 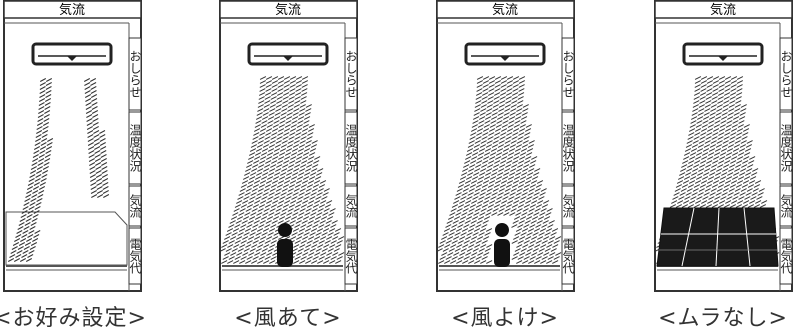 What do you see at coordinates (723, 318) in the screenshot?
I see `mode-caption-even: <ムラなし>` at bounding box center [723, 318].